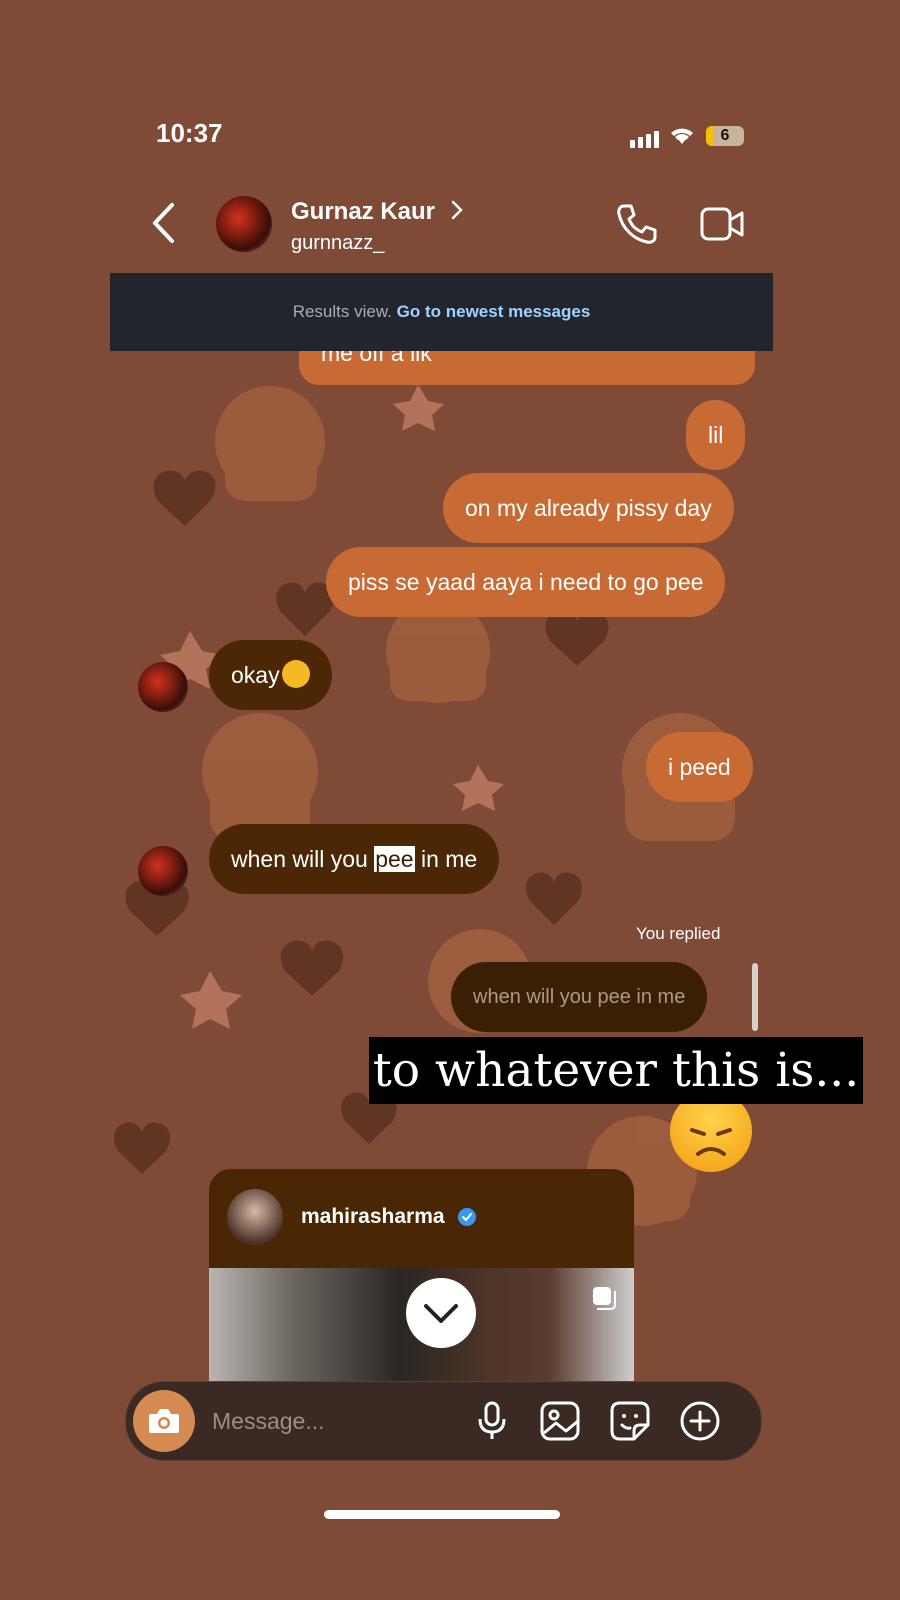 This screenshot has width=900, height=1600. Describe the element at coordinates (678, 933) in the screenshot. I see `you-replied-label: You replied` at that location.